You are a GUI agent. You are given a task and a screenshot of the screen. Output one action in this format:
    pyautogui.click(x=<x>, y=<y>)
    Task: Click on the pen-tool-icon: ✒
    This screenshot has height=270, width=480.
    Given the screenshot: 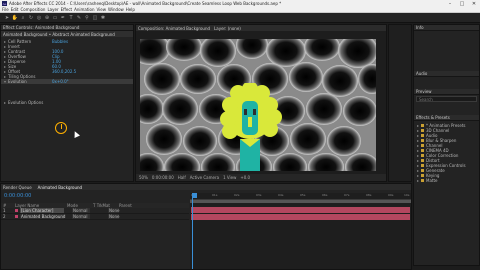 What is the action you would take?
    pyautogui.click(x=63, y=18)
    